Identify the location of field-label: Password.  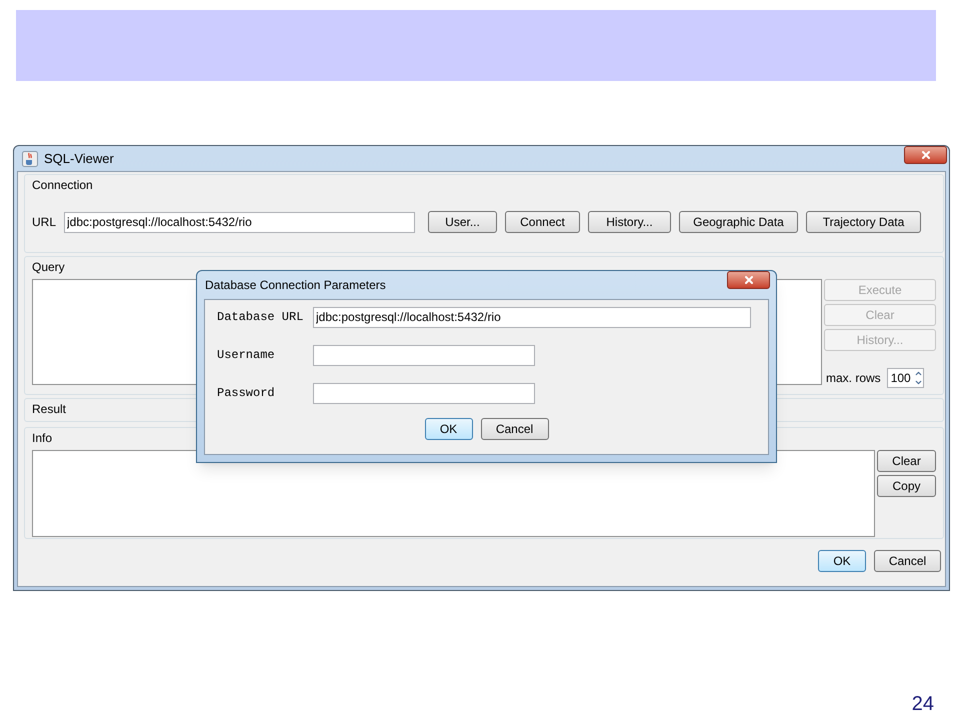
(246, 393).